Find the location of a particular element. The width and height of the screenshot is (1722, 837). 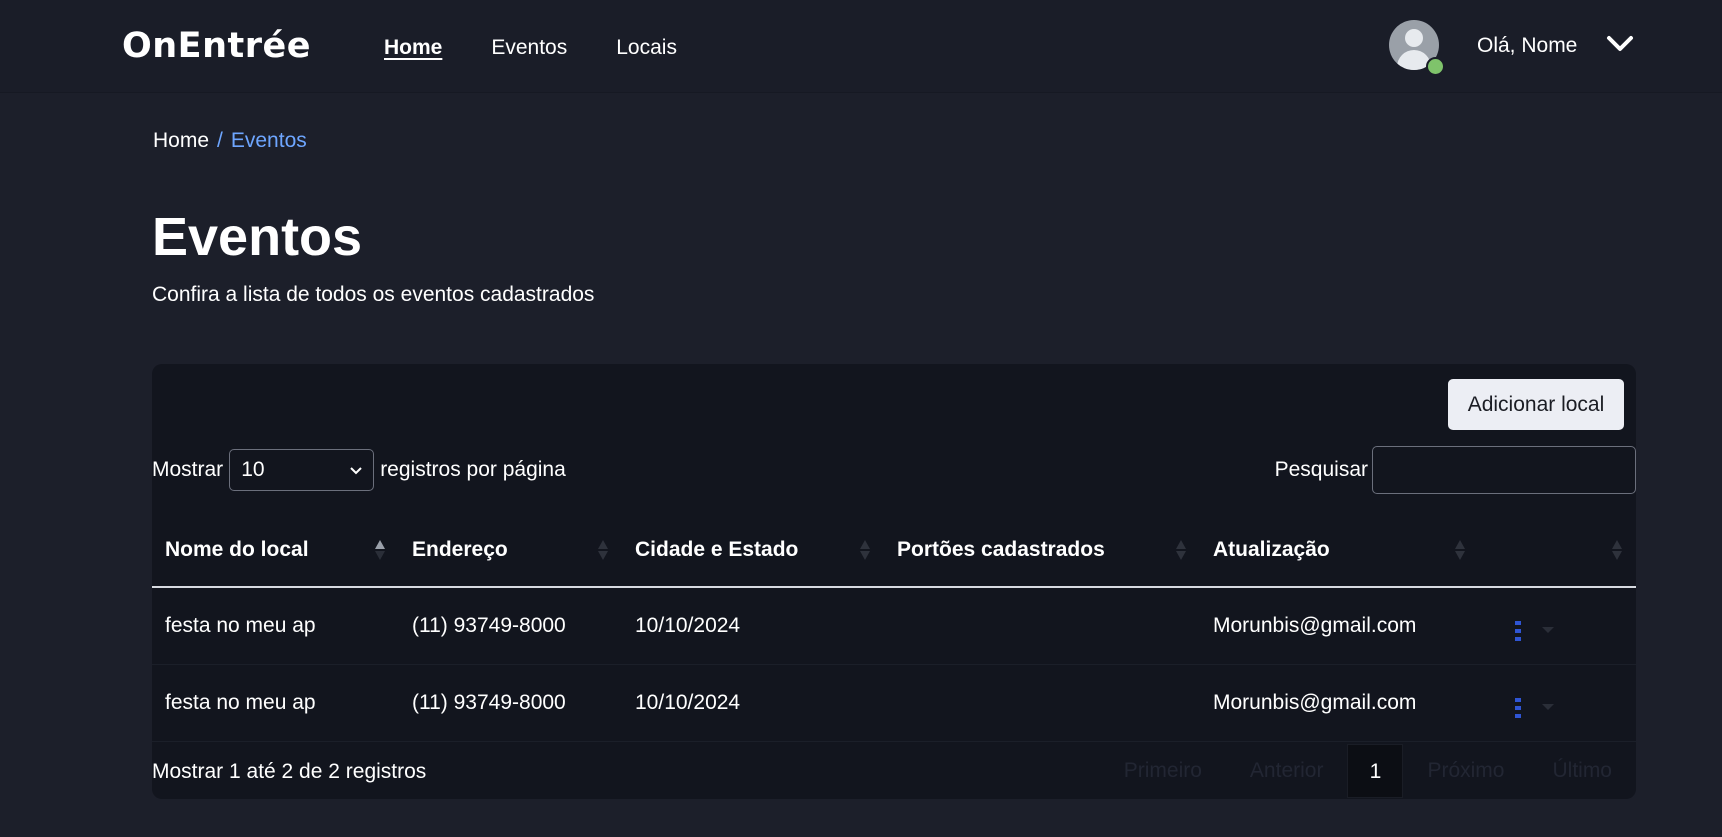

nav-item-locais: Locais is located at coordinates (646, 48).